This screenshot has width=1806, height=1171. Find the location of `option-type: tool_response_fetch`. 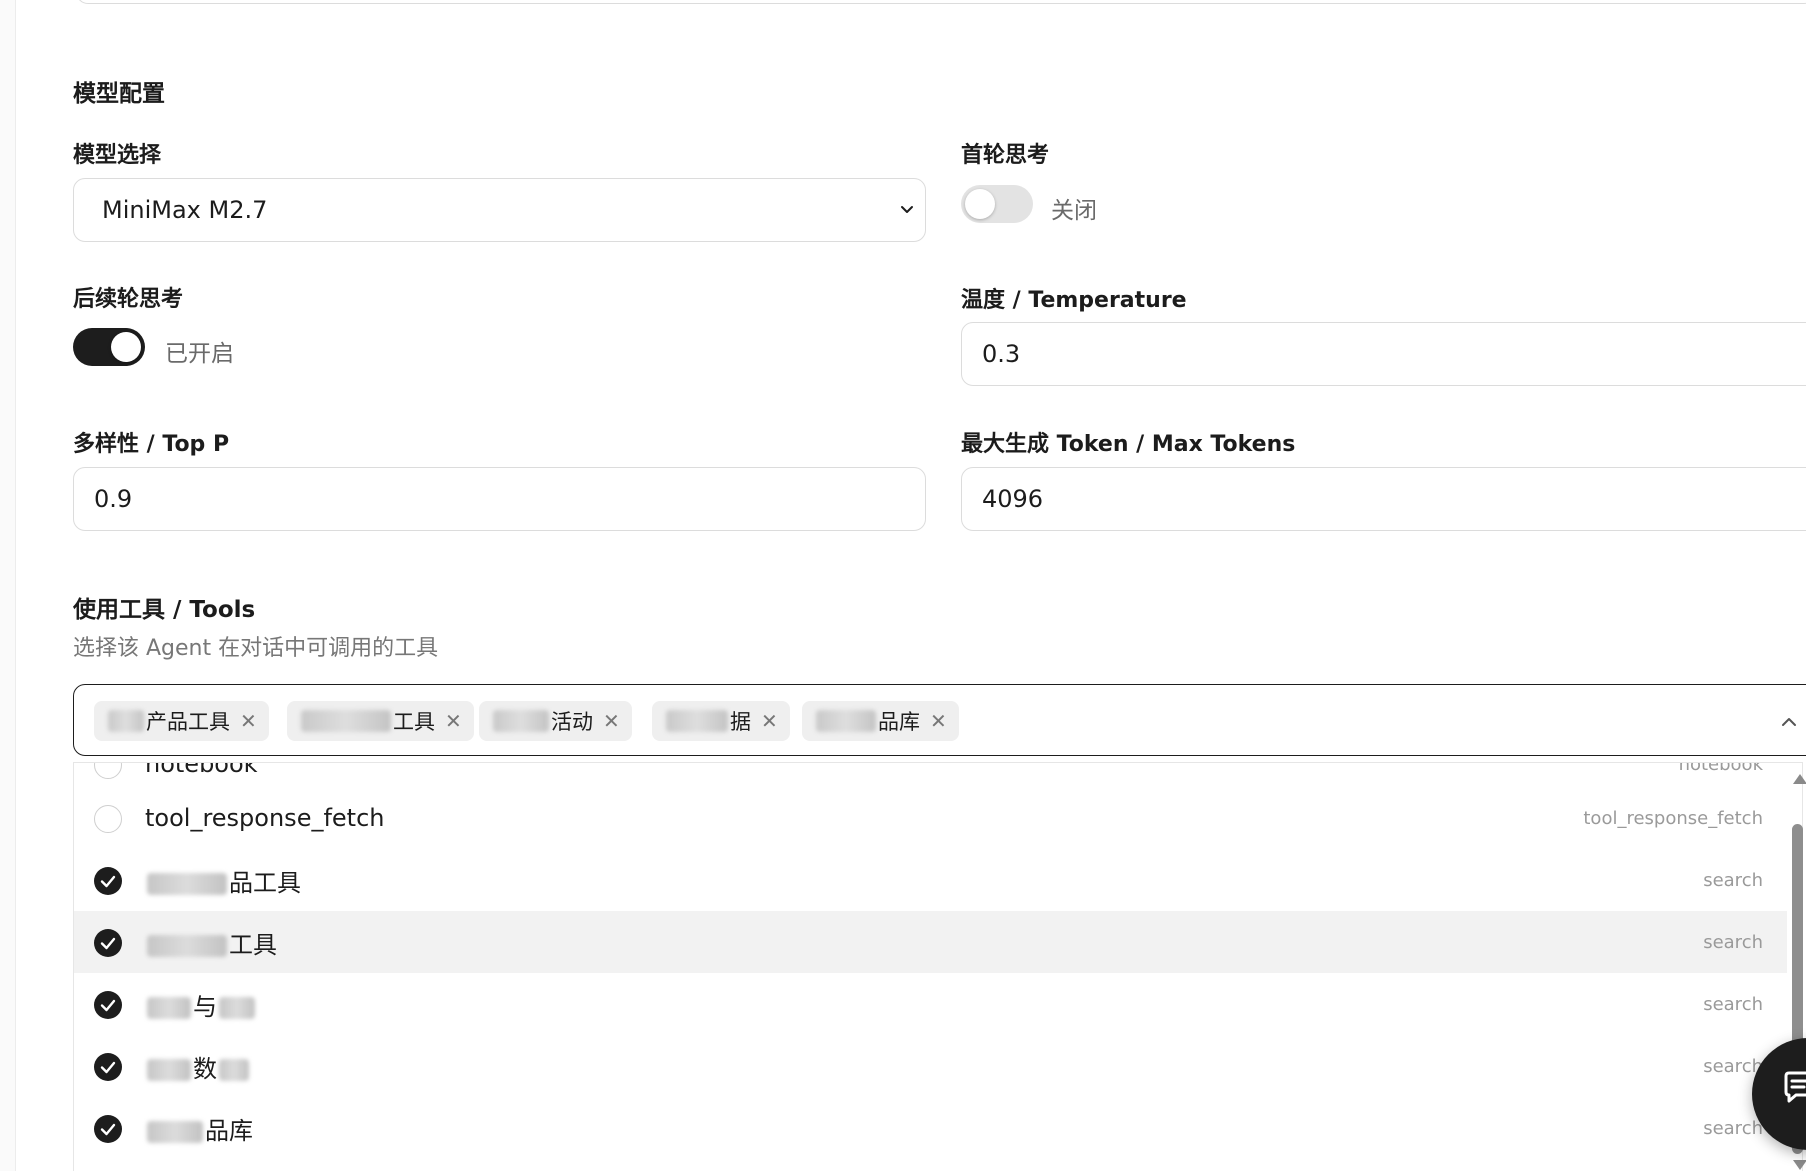

option-type: tool_response_fetch is located at coordinates (1673, 818).